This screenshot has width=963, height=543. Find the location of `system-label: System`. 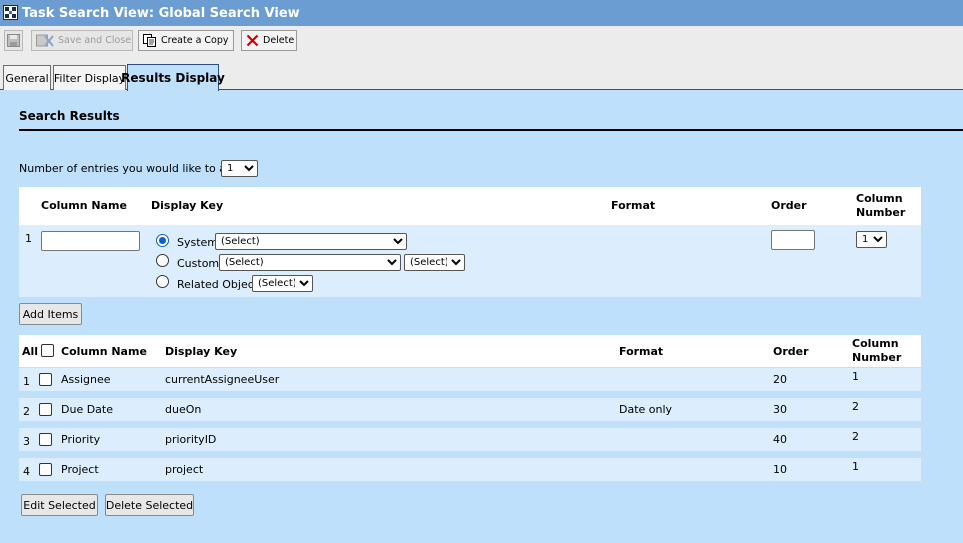

system-label: System is located at coordinates (198, 242).